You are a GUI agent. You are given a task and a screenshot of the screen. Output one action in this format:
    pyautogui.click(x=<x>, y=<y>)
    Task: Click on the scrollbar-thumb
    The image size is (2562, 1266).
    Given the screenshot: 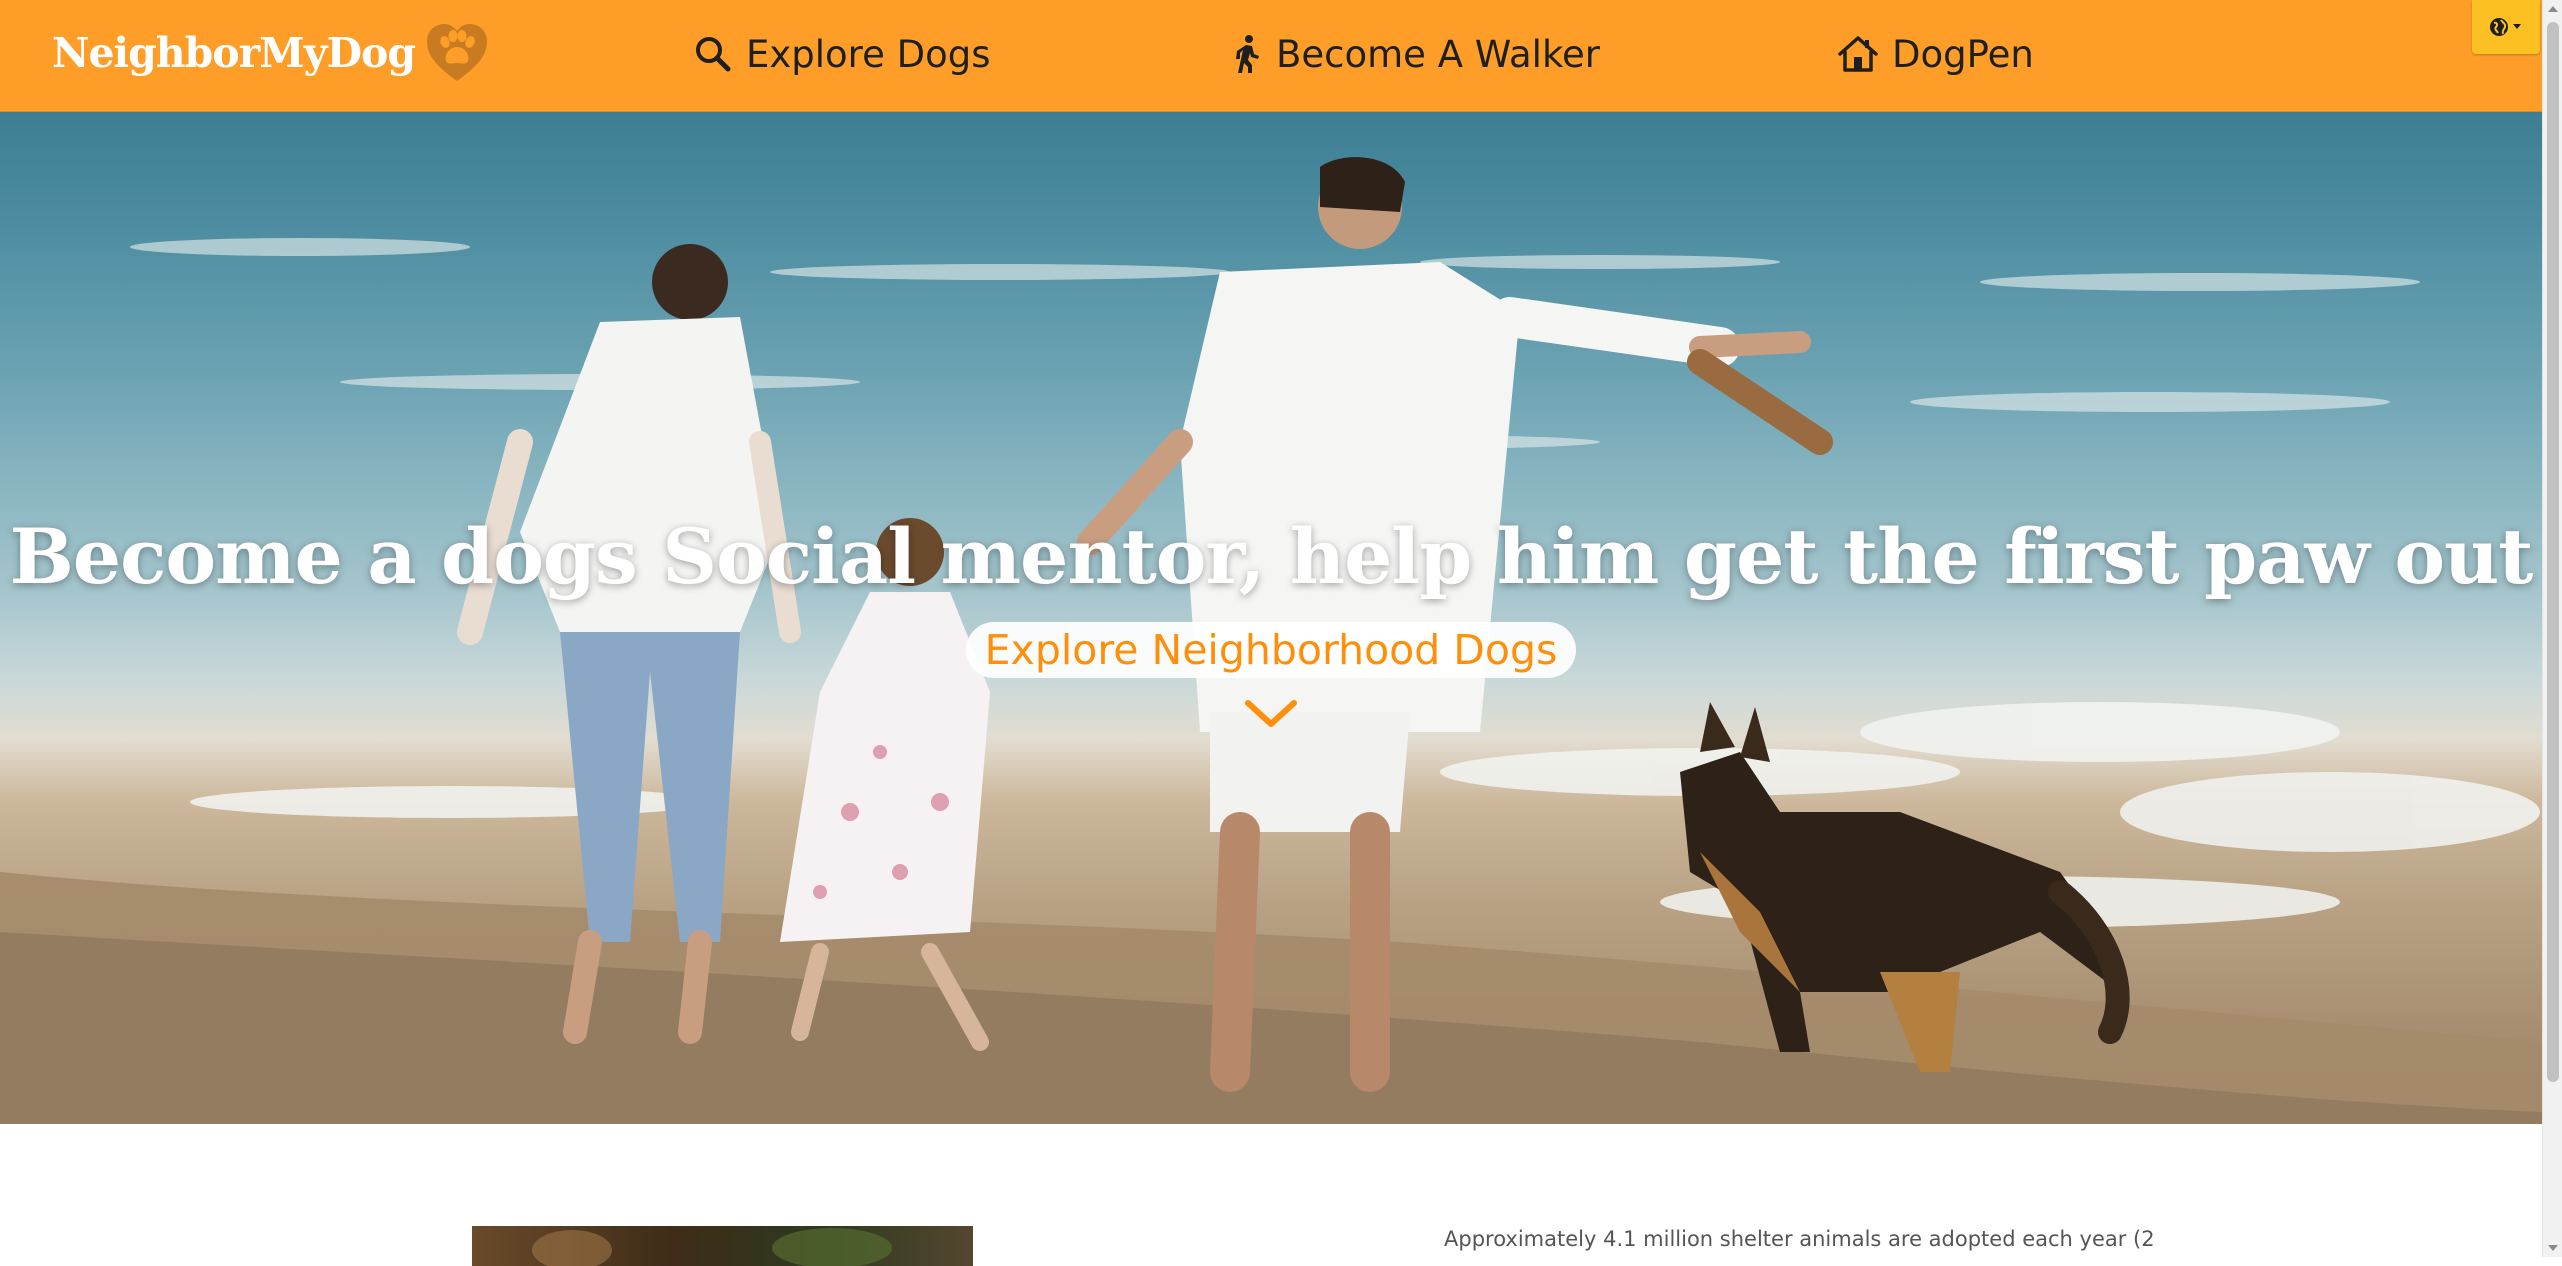 What is the action you would take?
    pyautogui.click(x=2553, y=552)
    